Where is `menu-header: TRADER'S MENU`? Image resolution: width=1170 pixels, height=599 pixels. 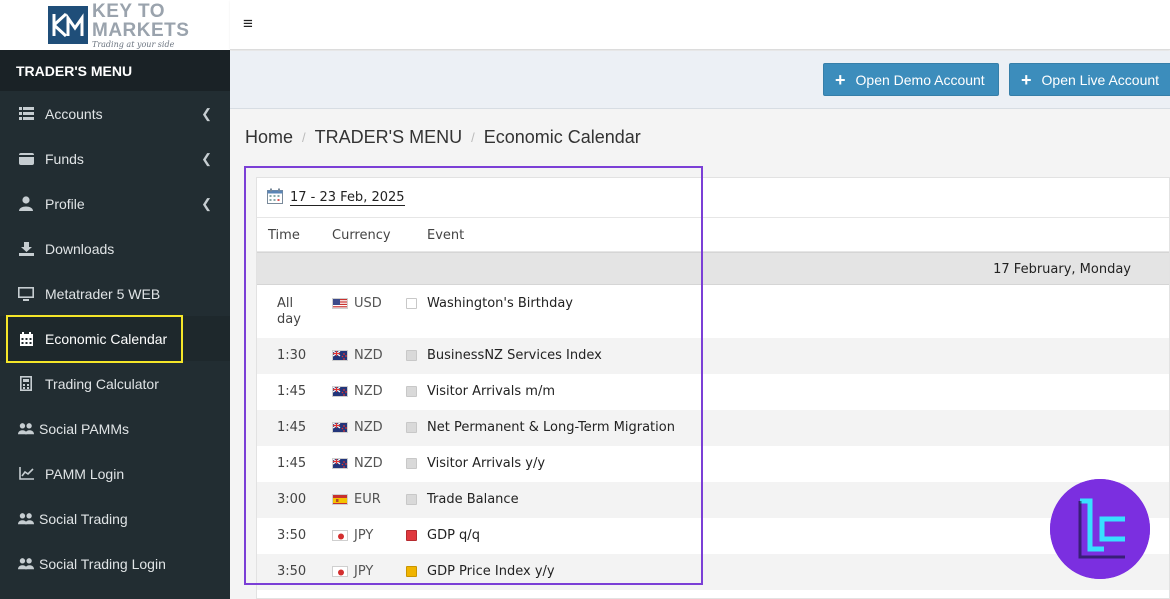
menu-header: TRADER'S MENU is located at coordinates (115, 70).